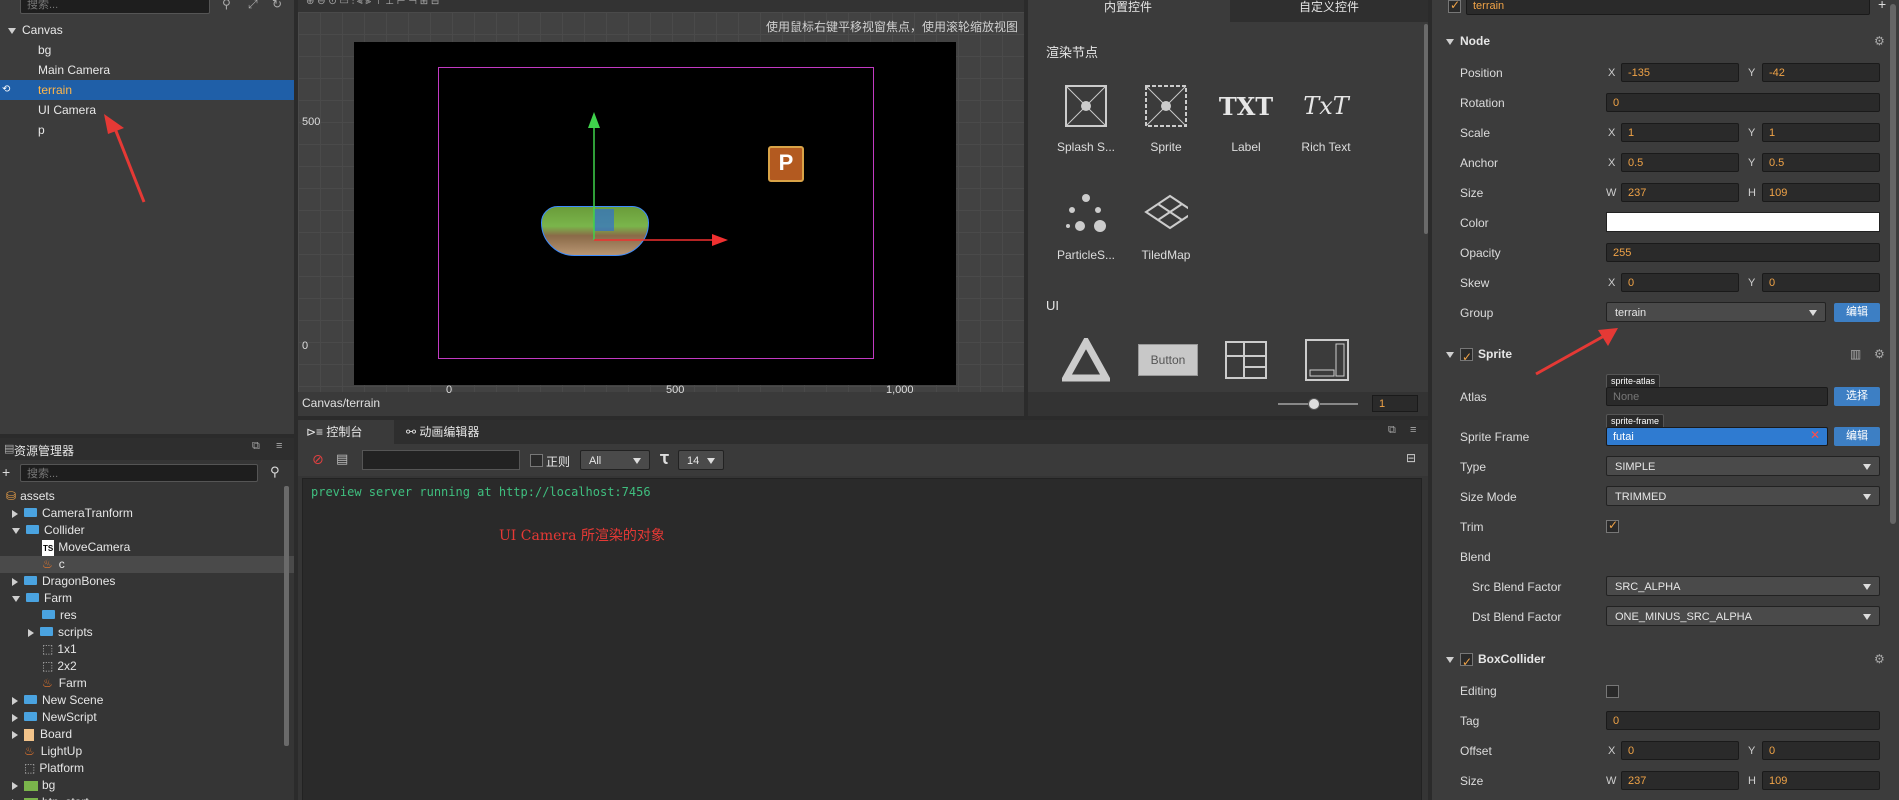 Image resolution: width=1899 pixels, height=800 pixels. I want to click on tab-animation: ⚯ 动画编辑器, so click(451, 432).